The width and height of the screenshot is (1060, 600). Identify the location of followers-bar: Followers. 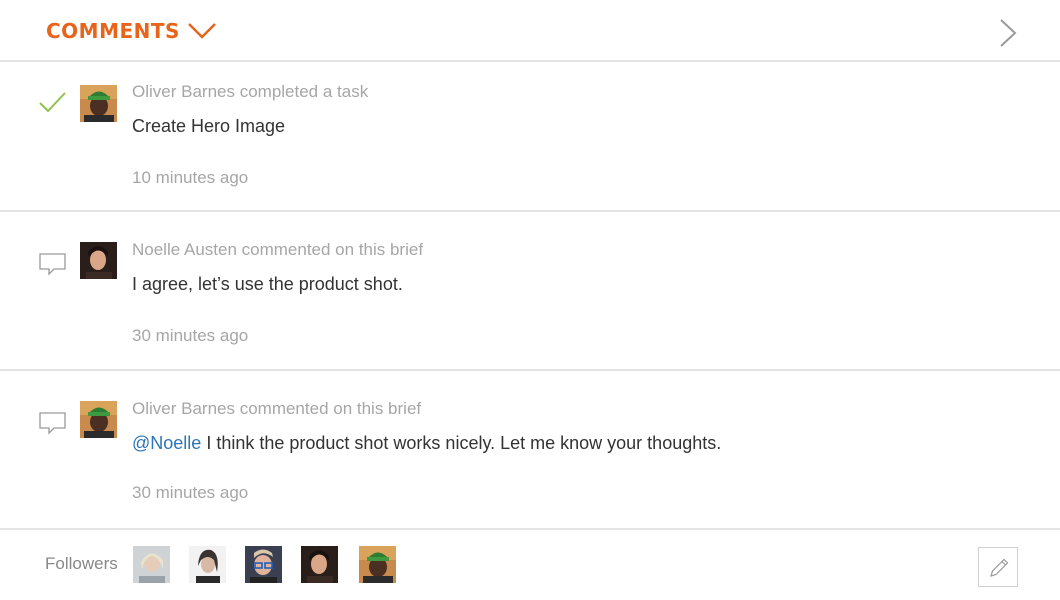
(530, 565).